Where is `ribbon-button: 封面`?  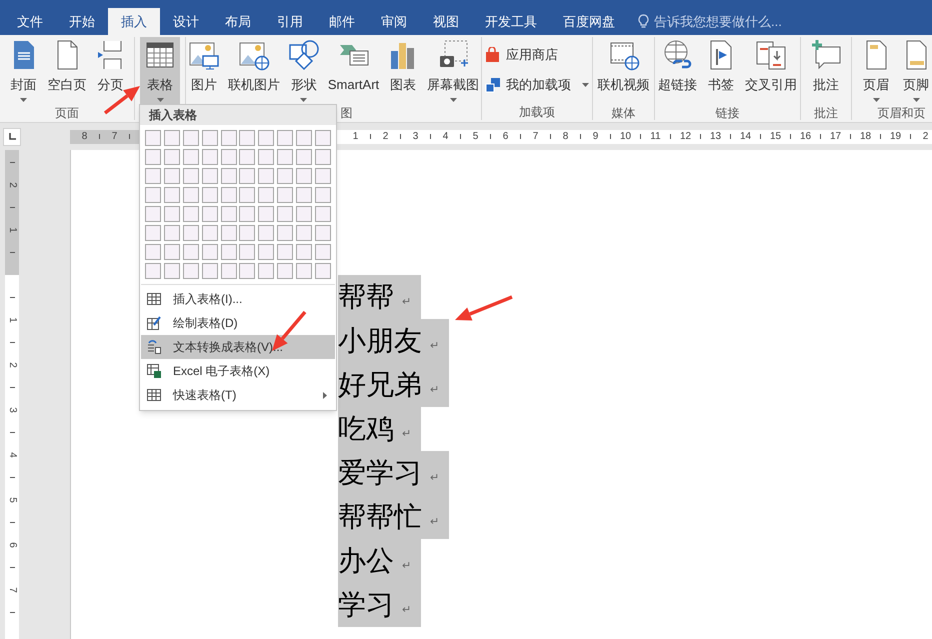
ribbon-button: 封面 is located at coordinates (24, 71).